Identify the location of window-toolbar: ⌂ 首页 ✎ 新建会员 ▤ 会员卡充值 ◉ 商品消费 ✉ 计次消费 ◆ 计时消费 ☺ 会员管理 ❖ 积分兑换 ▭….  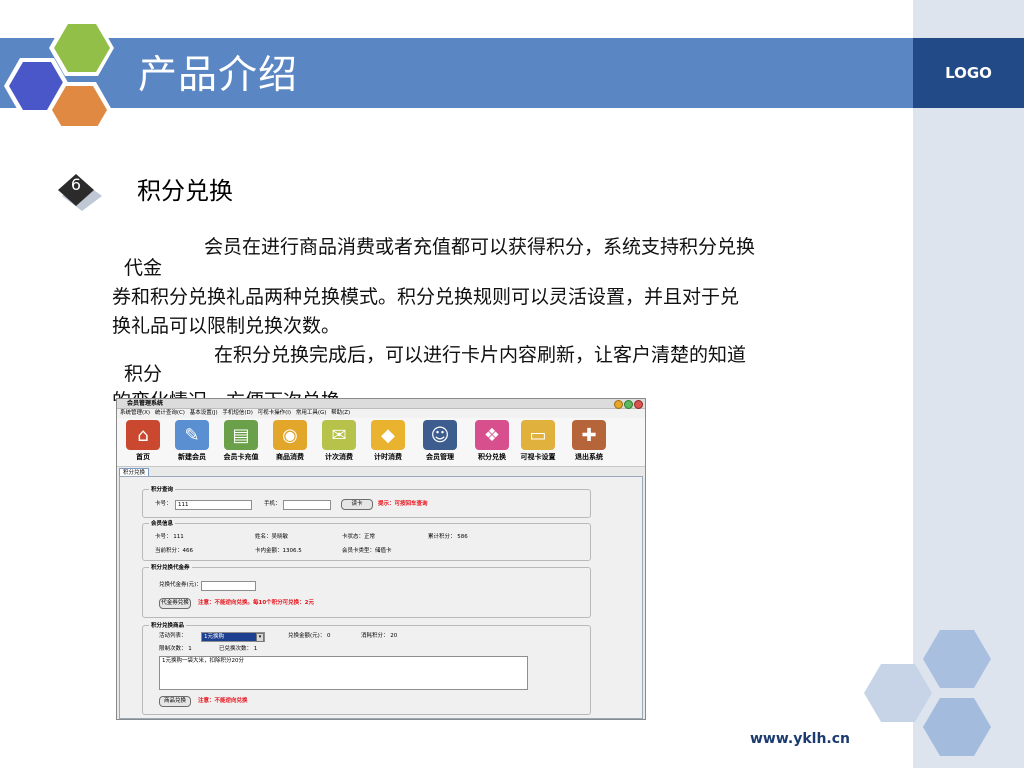
(381, 442).